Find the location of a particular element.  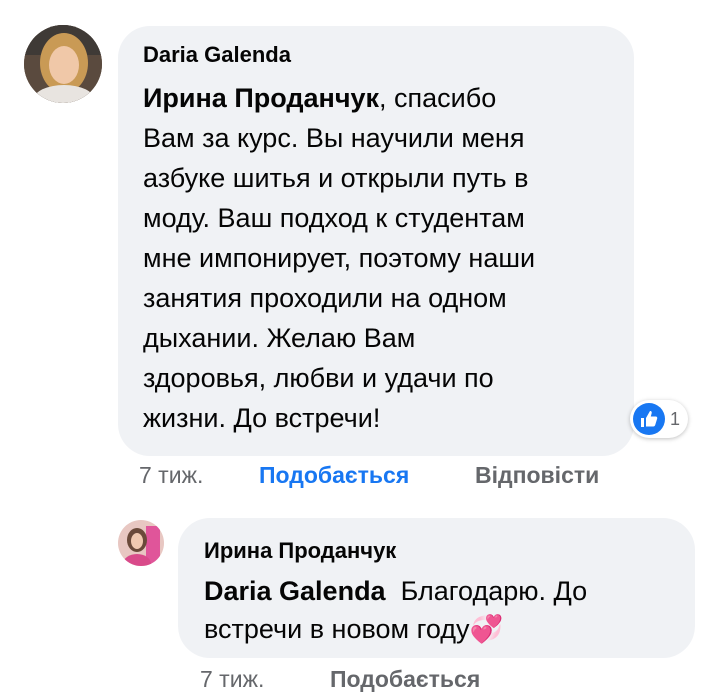

reply-line-1: Благодарю. До is located at coordinates (494, 591).